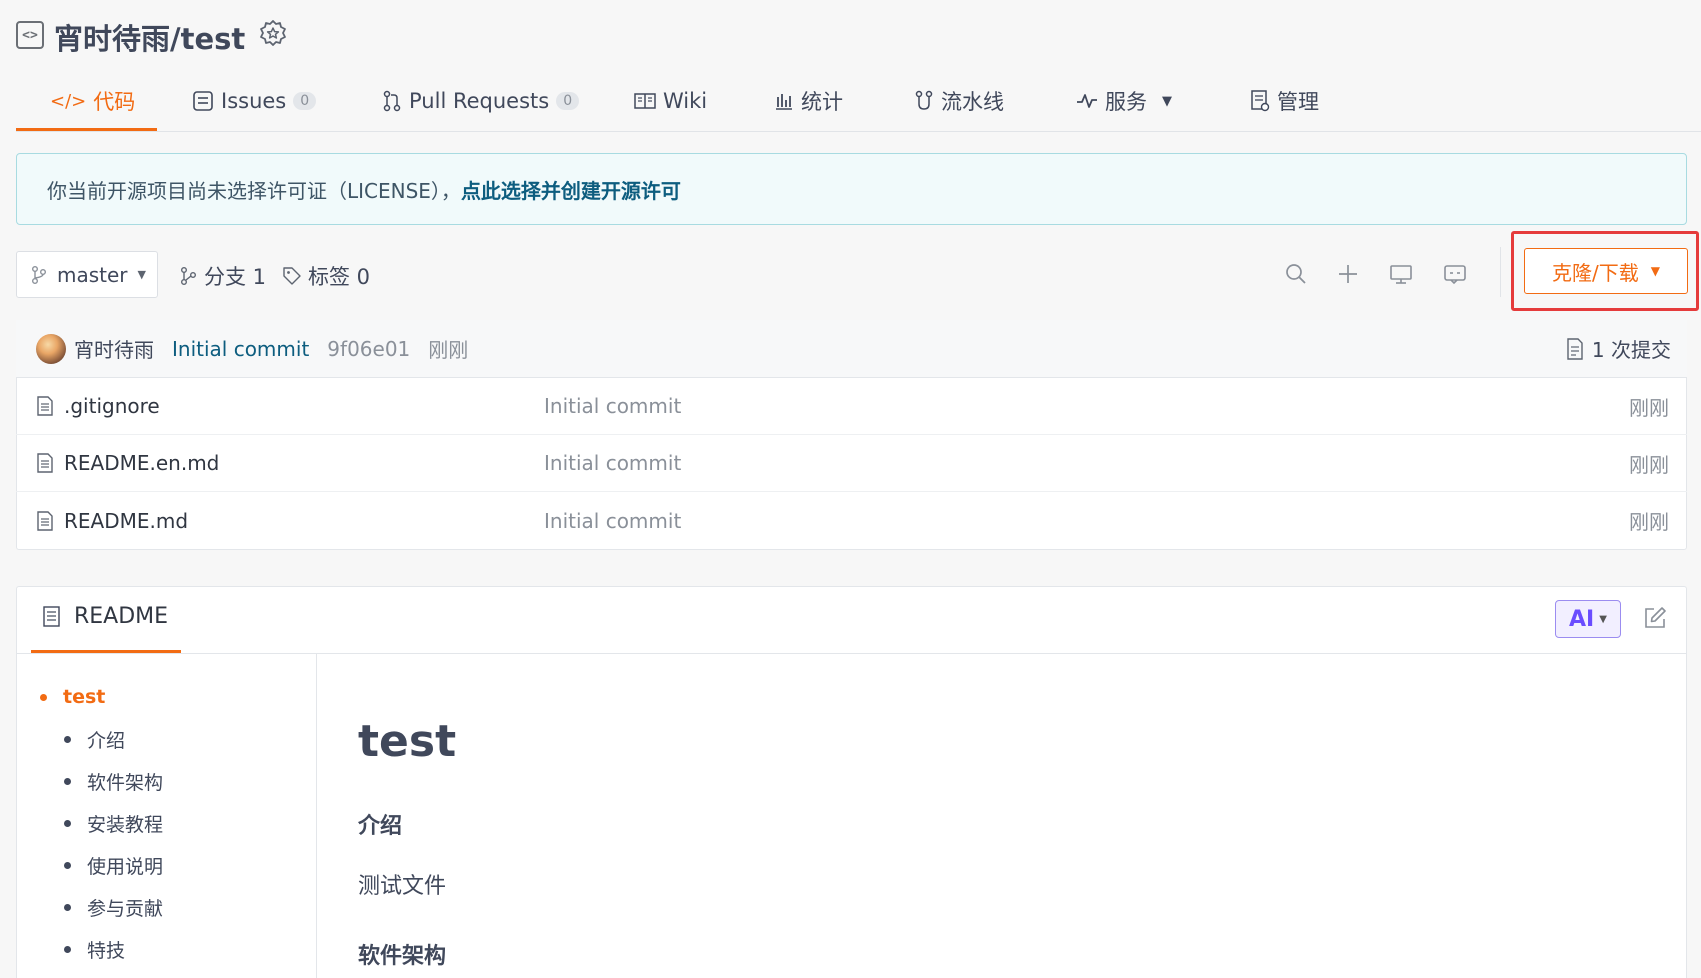 Image resolution: width=1701 pixels, height=978 pixels. Describe the element at coordinates (1348, 274) in the screenshot. I see `add-file-icon` at that location.